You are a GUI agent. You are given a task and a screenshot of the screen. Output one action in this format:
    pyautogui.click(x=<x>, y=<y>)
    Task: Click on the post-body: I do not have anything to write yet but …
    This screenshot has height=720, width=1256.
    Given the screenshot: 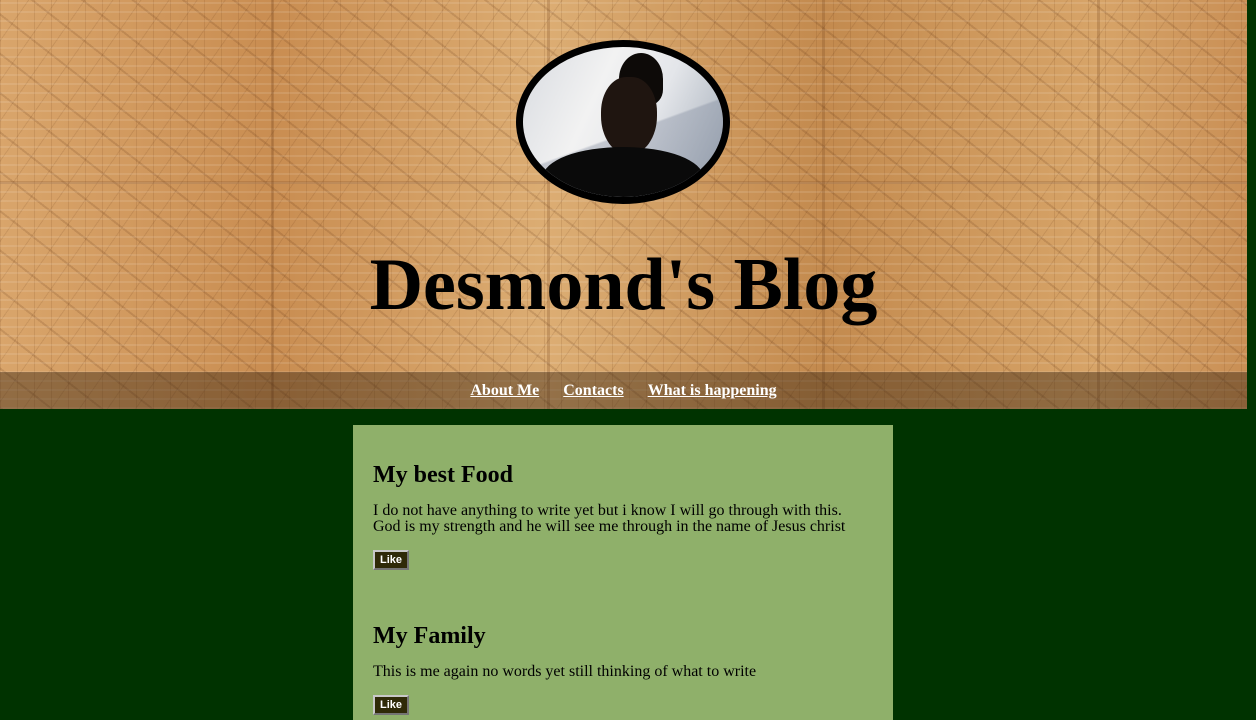 What is the action you would take?
    pyautogui.click(x=609, y=518)
    